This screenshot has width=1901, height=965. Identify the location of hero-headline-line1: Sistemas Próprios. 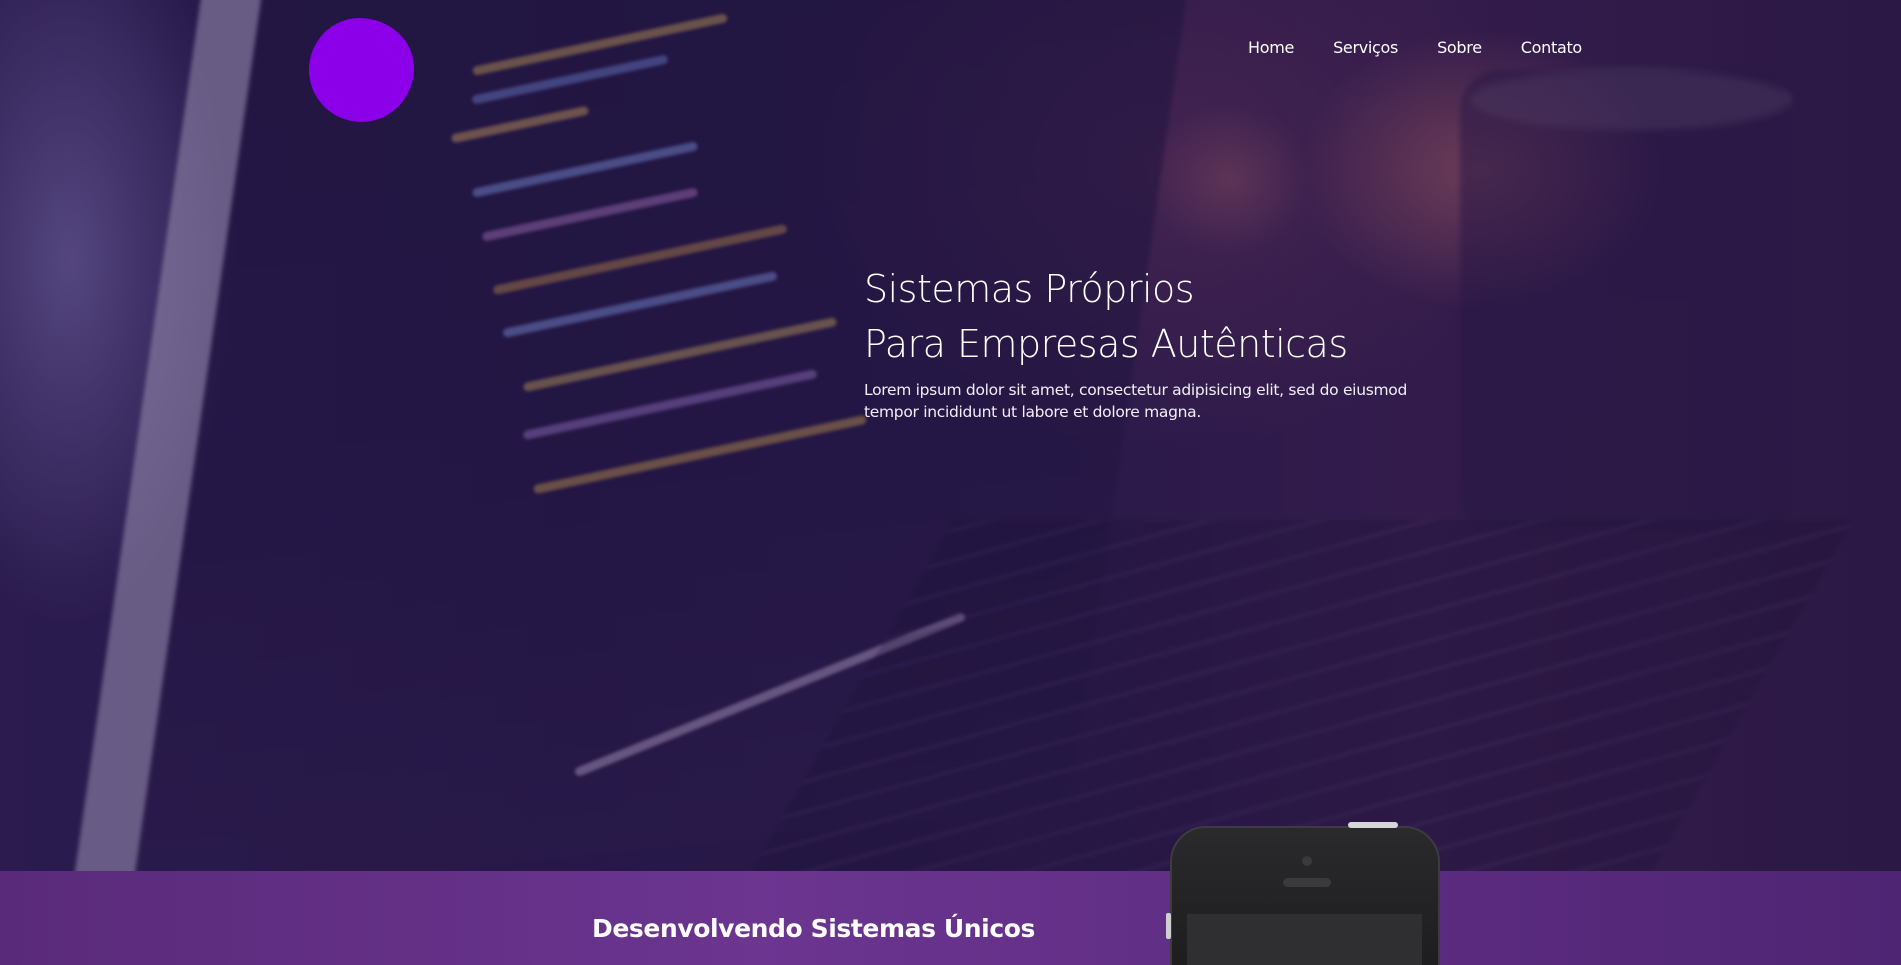
(1029, 289).